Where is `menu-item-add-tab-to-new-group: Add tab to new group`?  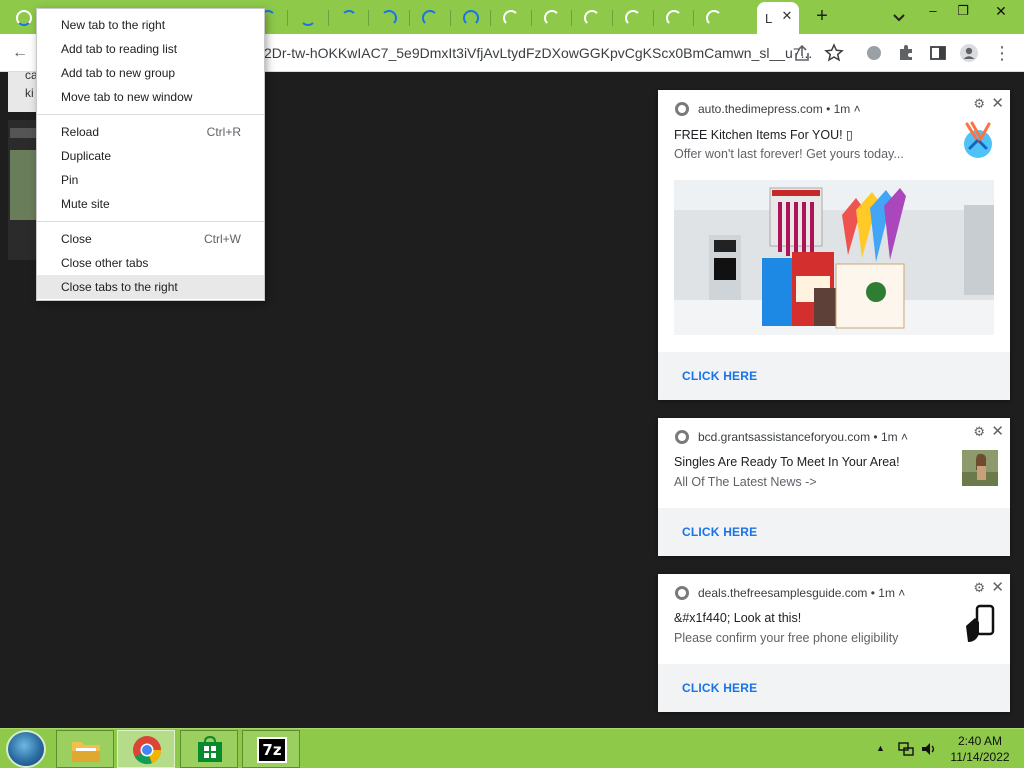 menu-item-add-tab-to-new-group: Add tab to new group is located at coordinates (150, 73).